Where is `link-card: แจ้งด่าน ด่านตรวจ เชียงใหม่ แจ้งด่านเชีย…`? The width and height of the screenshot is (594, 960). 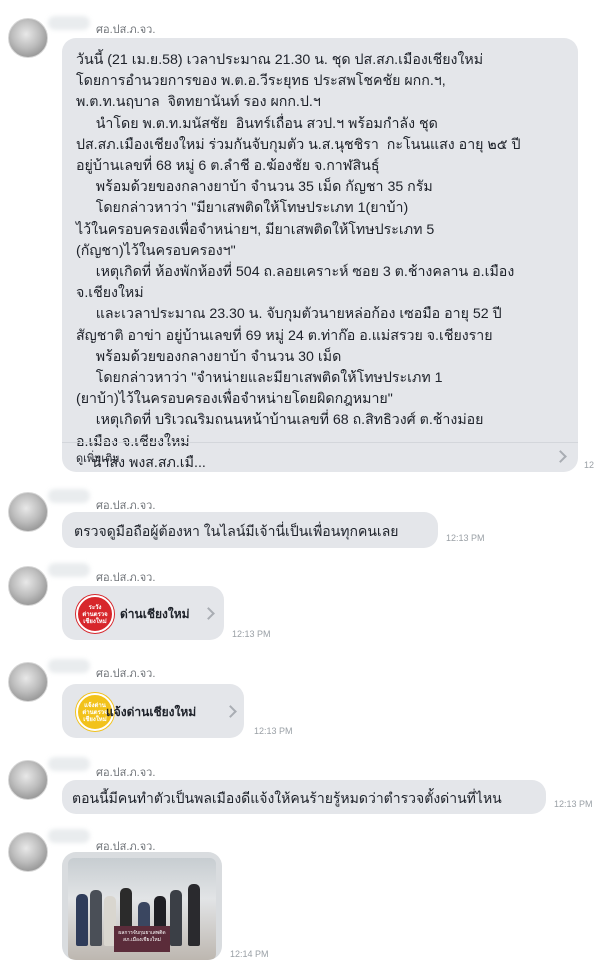 link-card: แจ้งด่าน ด่านตรวจ เชียงใหม่ แจ้งด่านเชีย… is located at coordinates (153, 711).